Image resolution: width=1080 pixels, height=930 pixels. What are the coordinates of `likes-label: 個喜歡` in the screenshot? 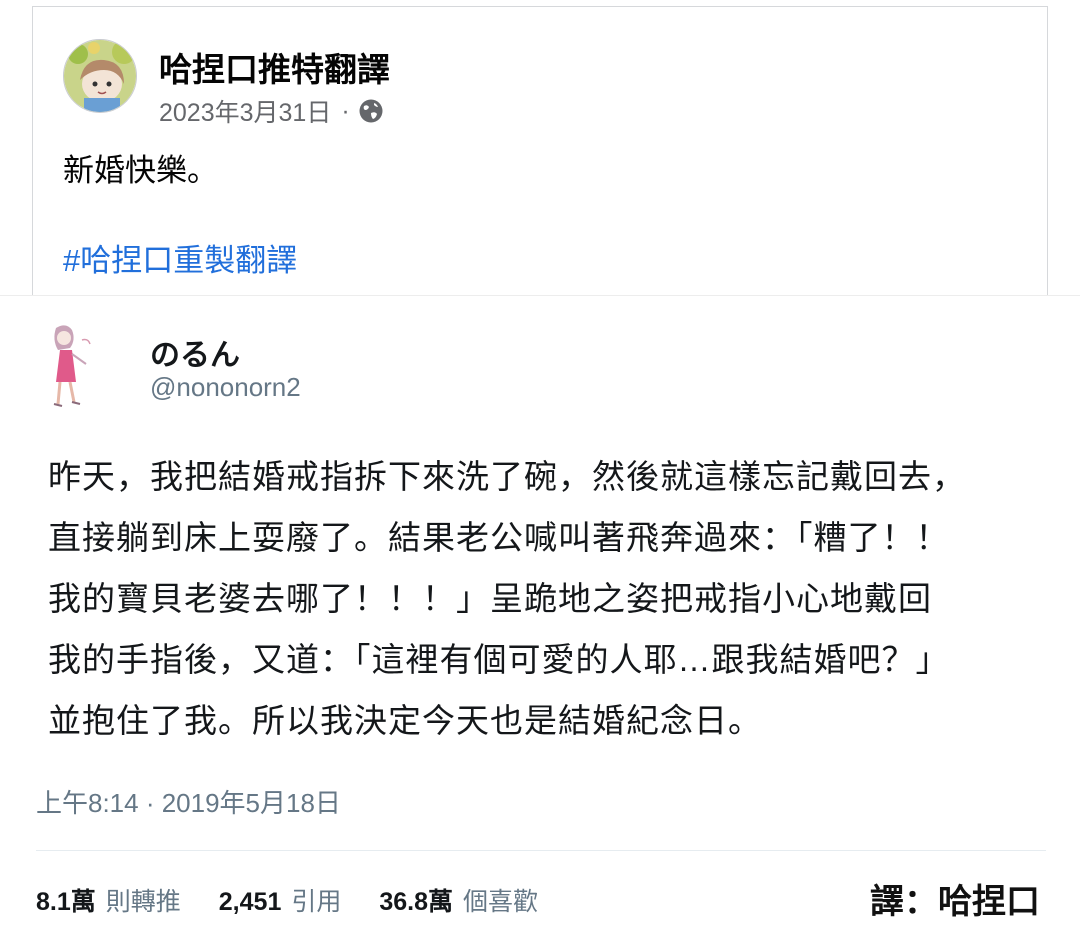 It's located at (501, 902).